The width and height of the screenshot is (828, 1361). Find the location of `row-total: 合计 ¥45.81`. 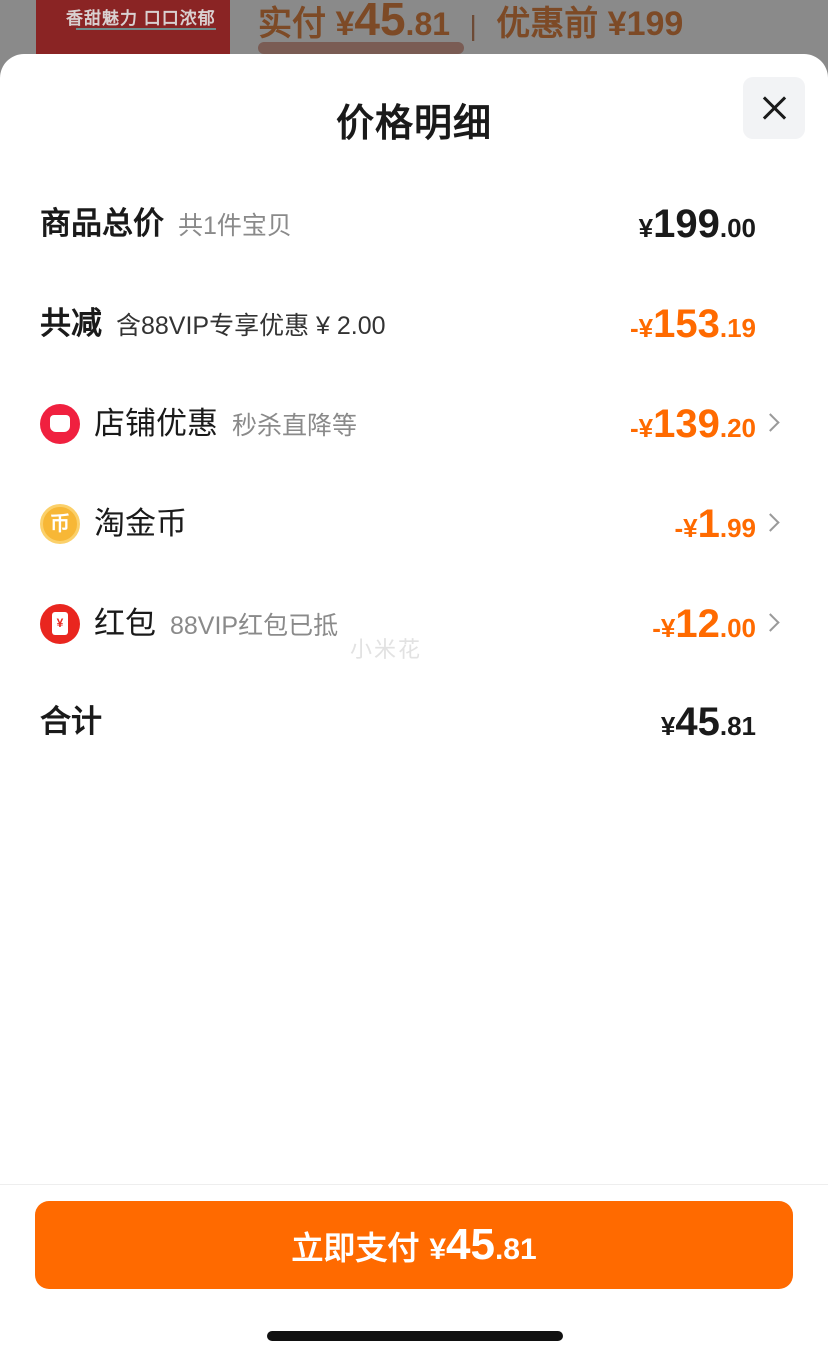

row-total: 合计 ¥45.81 is located at coordinates (414, 722).